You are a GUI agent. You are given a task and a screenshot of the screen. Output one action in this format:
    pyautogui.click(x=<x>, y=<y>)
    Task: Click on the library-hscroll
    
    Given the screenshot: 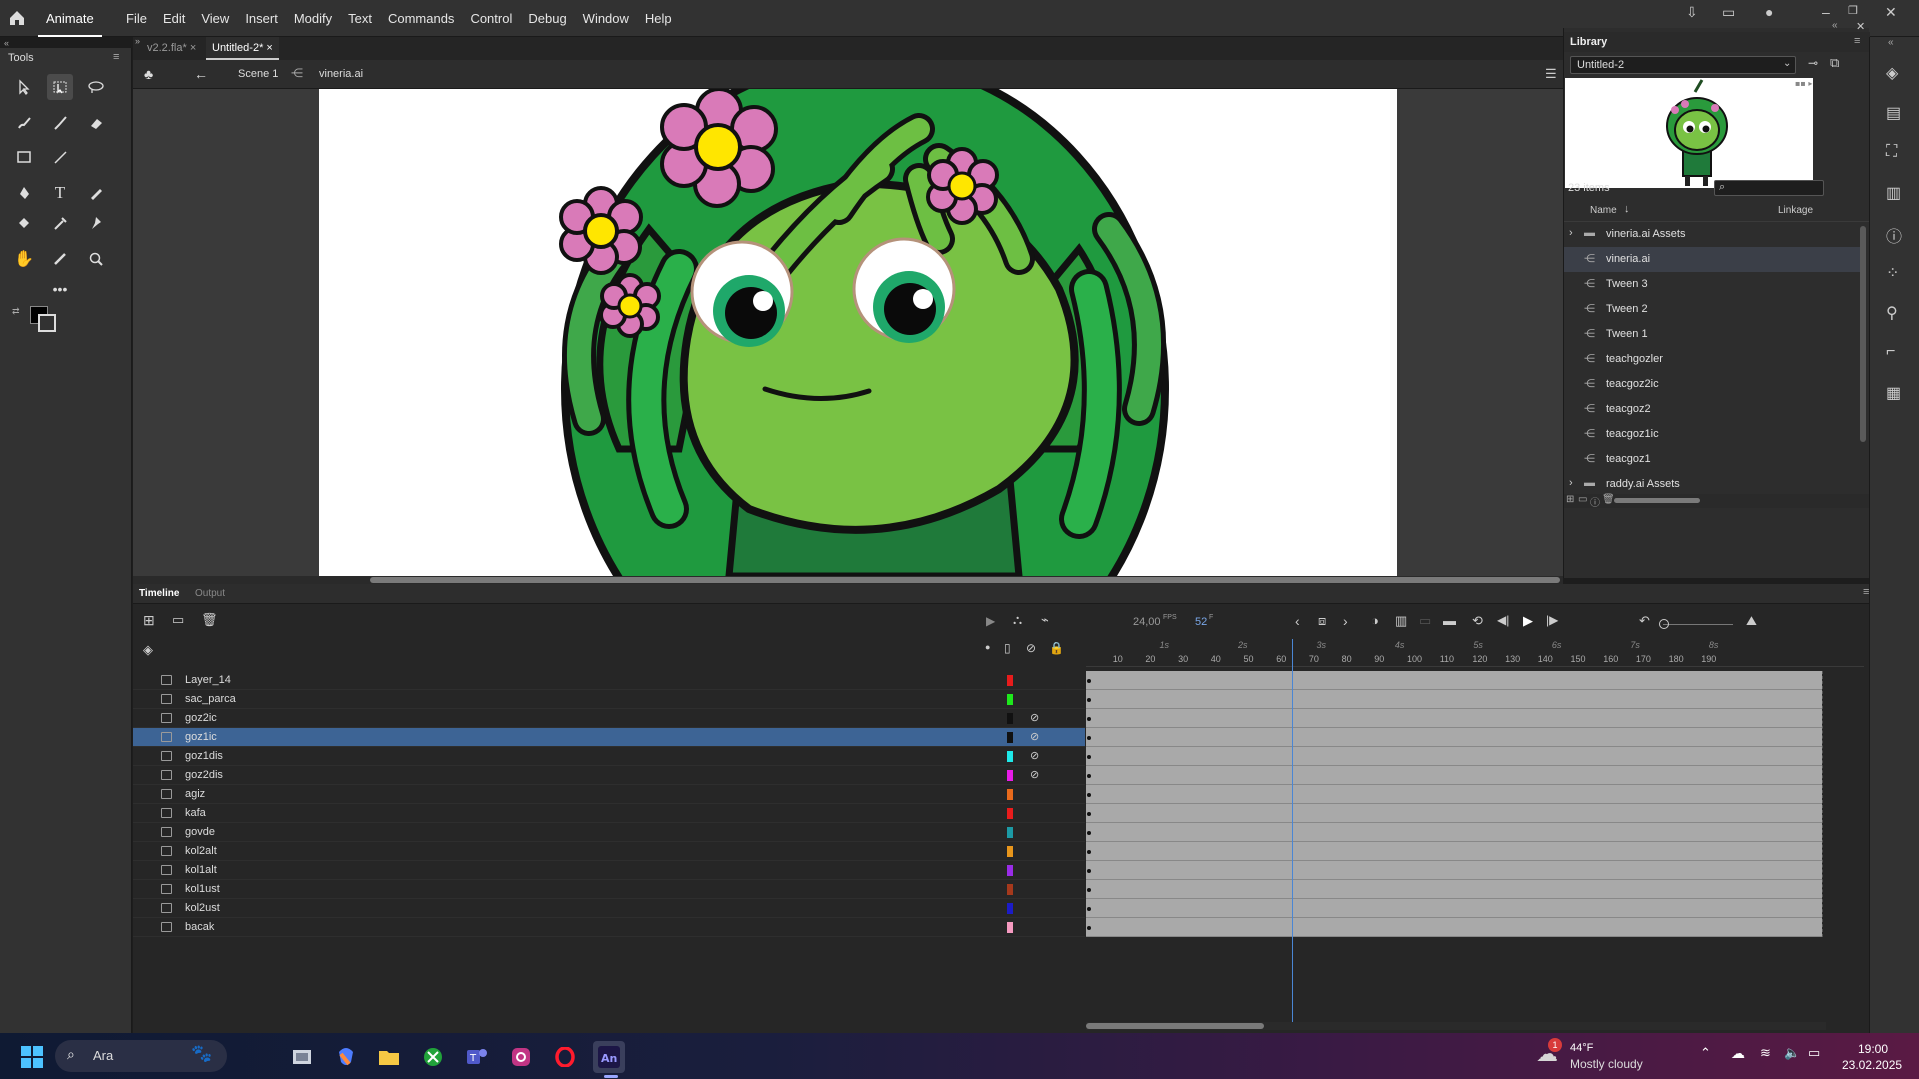 What is the action you would take?
    pyautogui.click(x=1657, y=500)
    